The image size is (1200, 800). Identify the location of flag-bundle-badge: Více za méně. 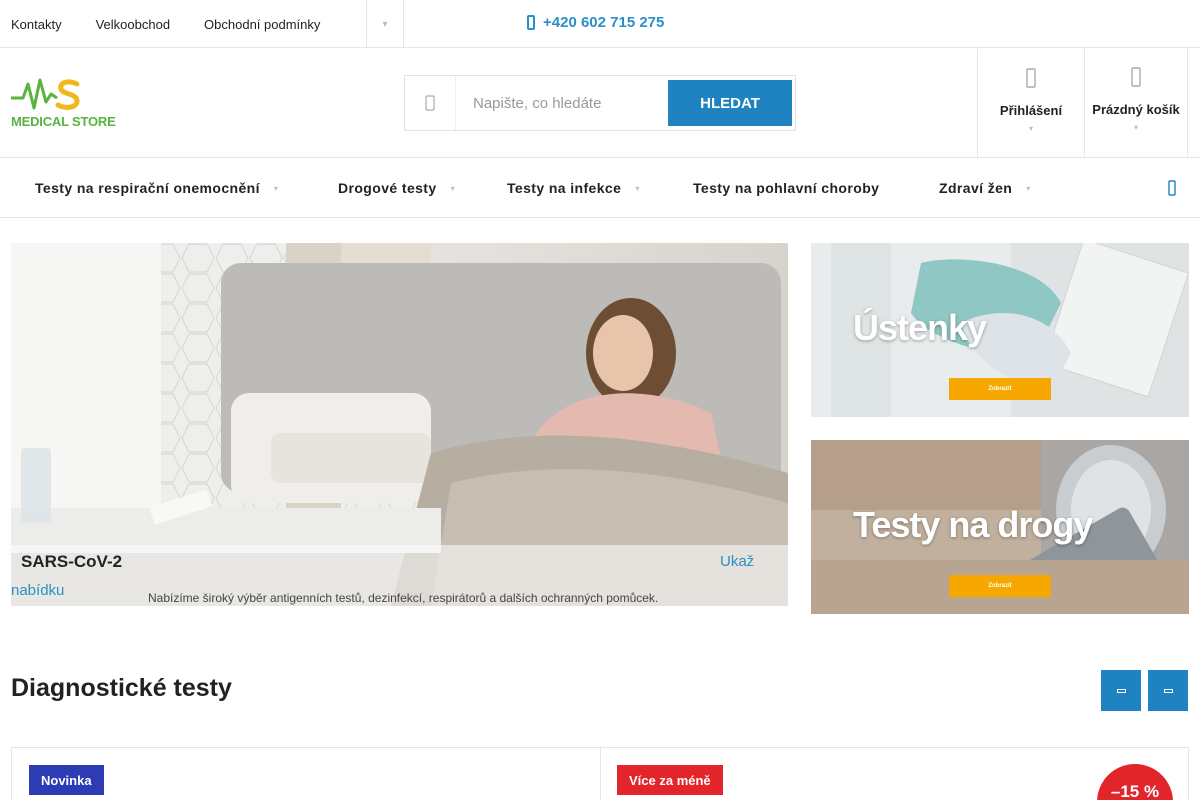
(670, 780).